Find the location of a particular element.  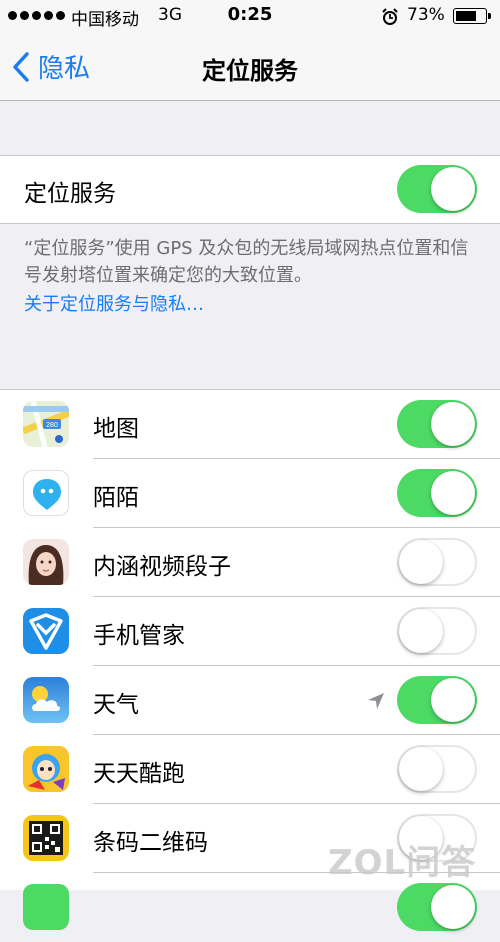

app-name: 天气 is located at coordinates (116, 705).